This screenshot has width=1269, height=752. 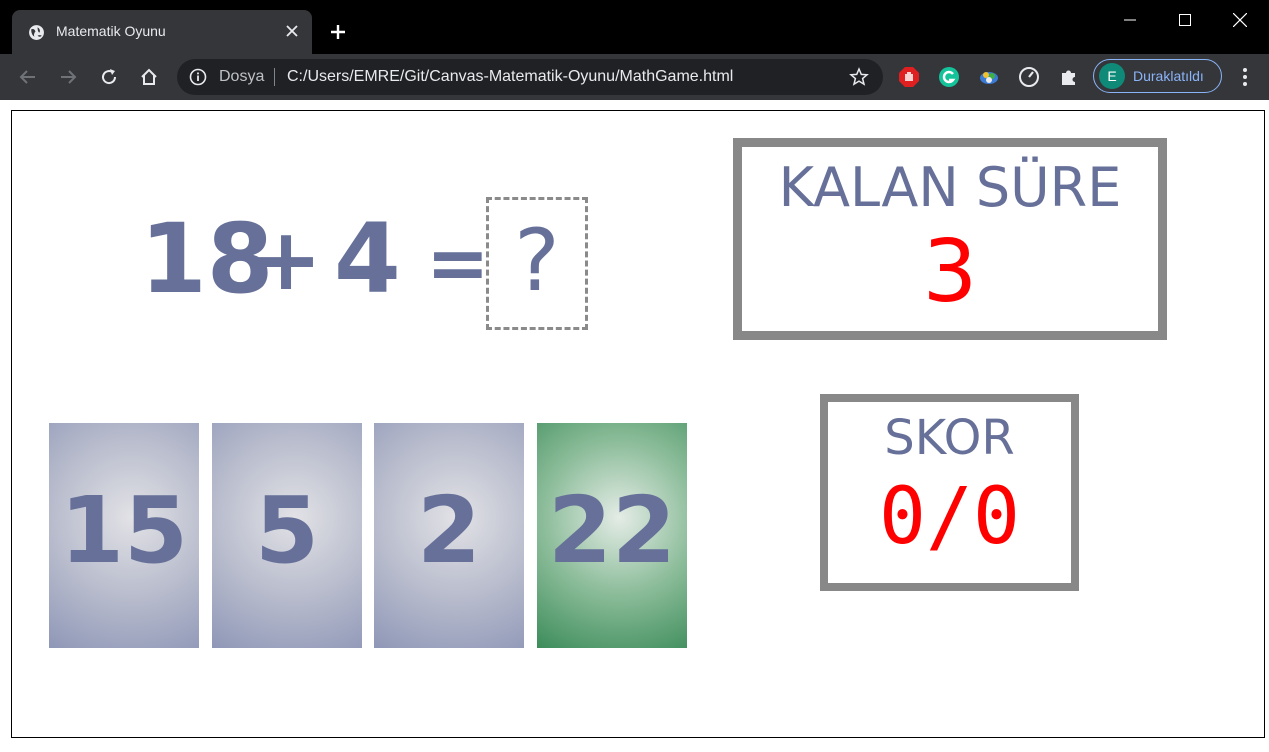 I want to click on address-separator, so click(x=274, y=77).